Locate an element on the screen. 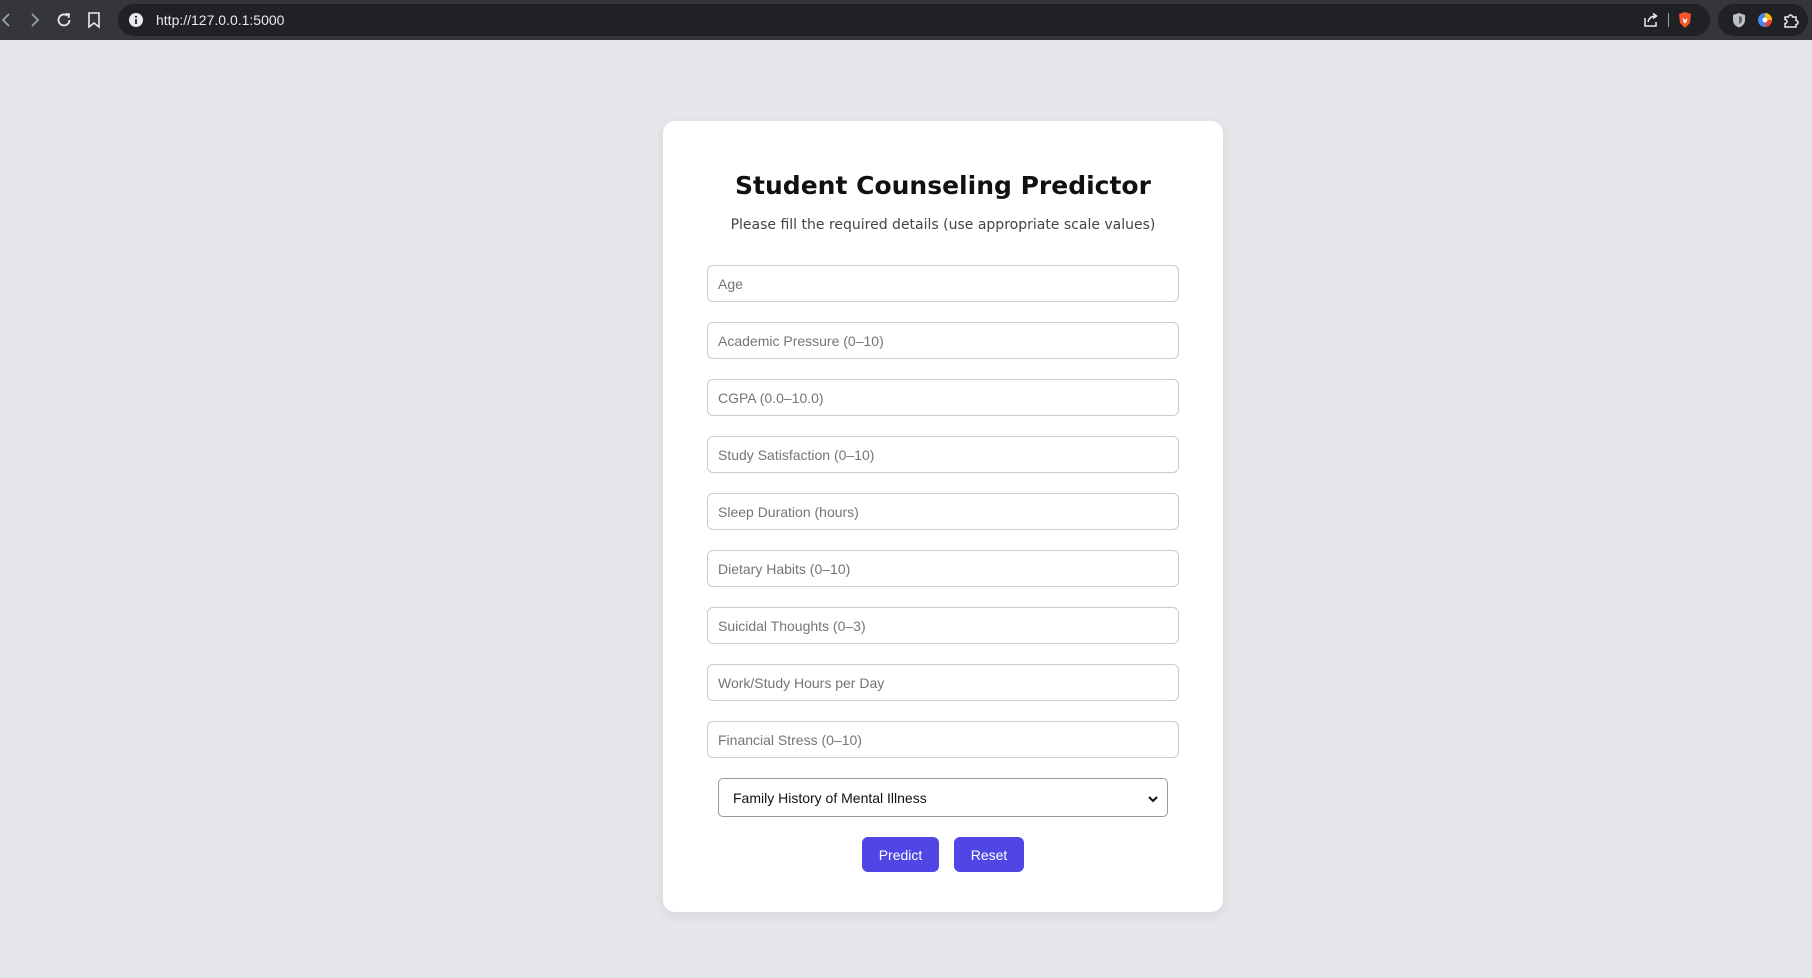 The width and height of the screenshot is (1812, 978). browser-toolbar: http://127.0.0.1:5000 is located at coordinates (906, 20).